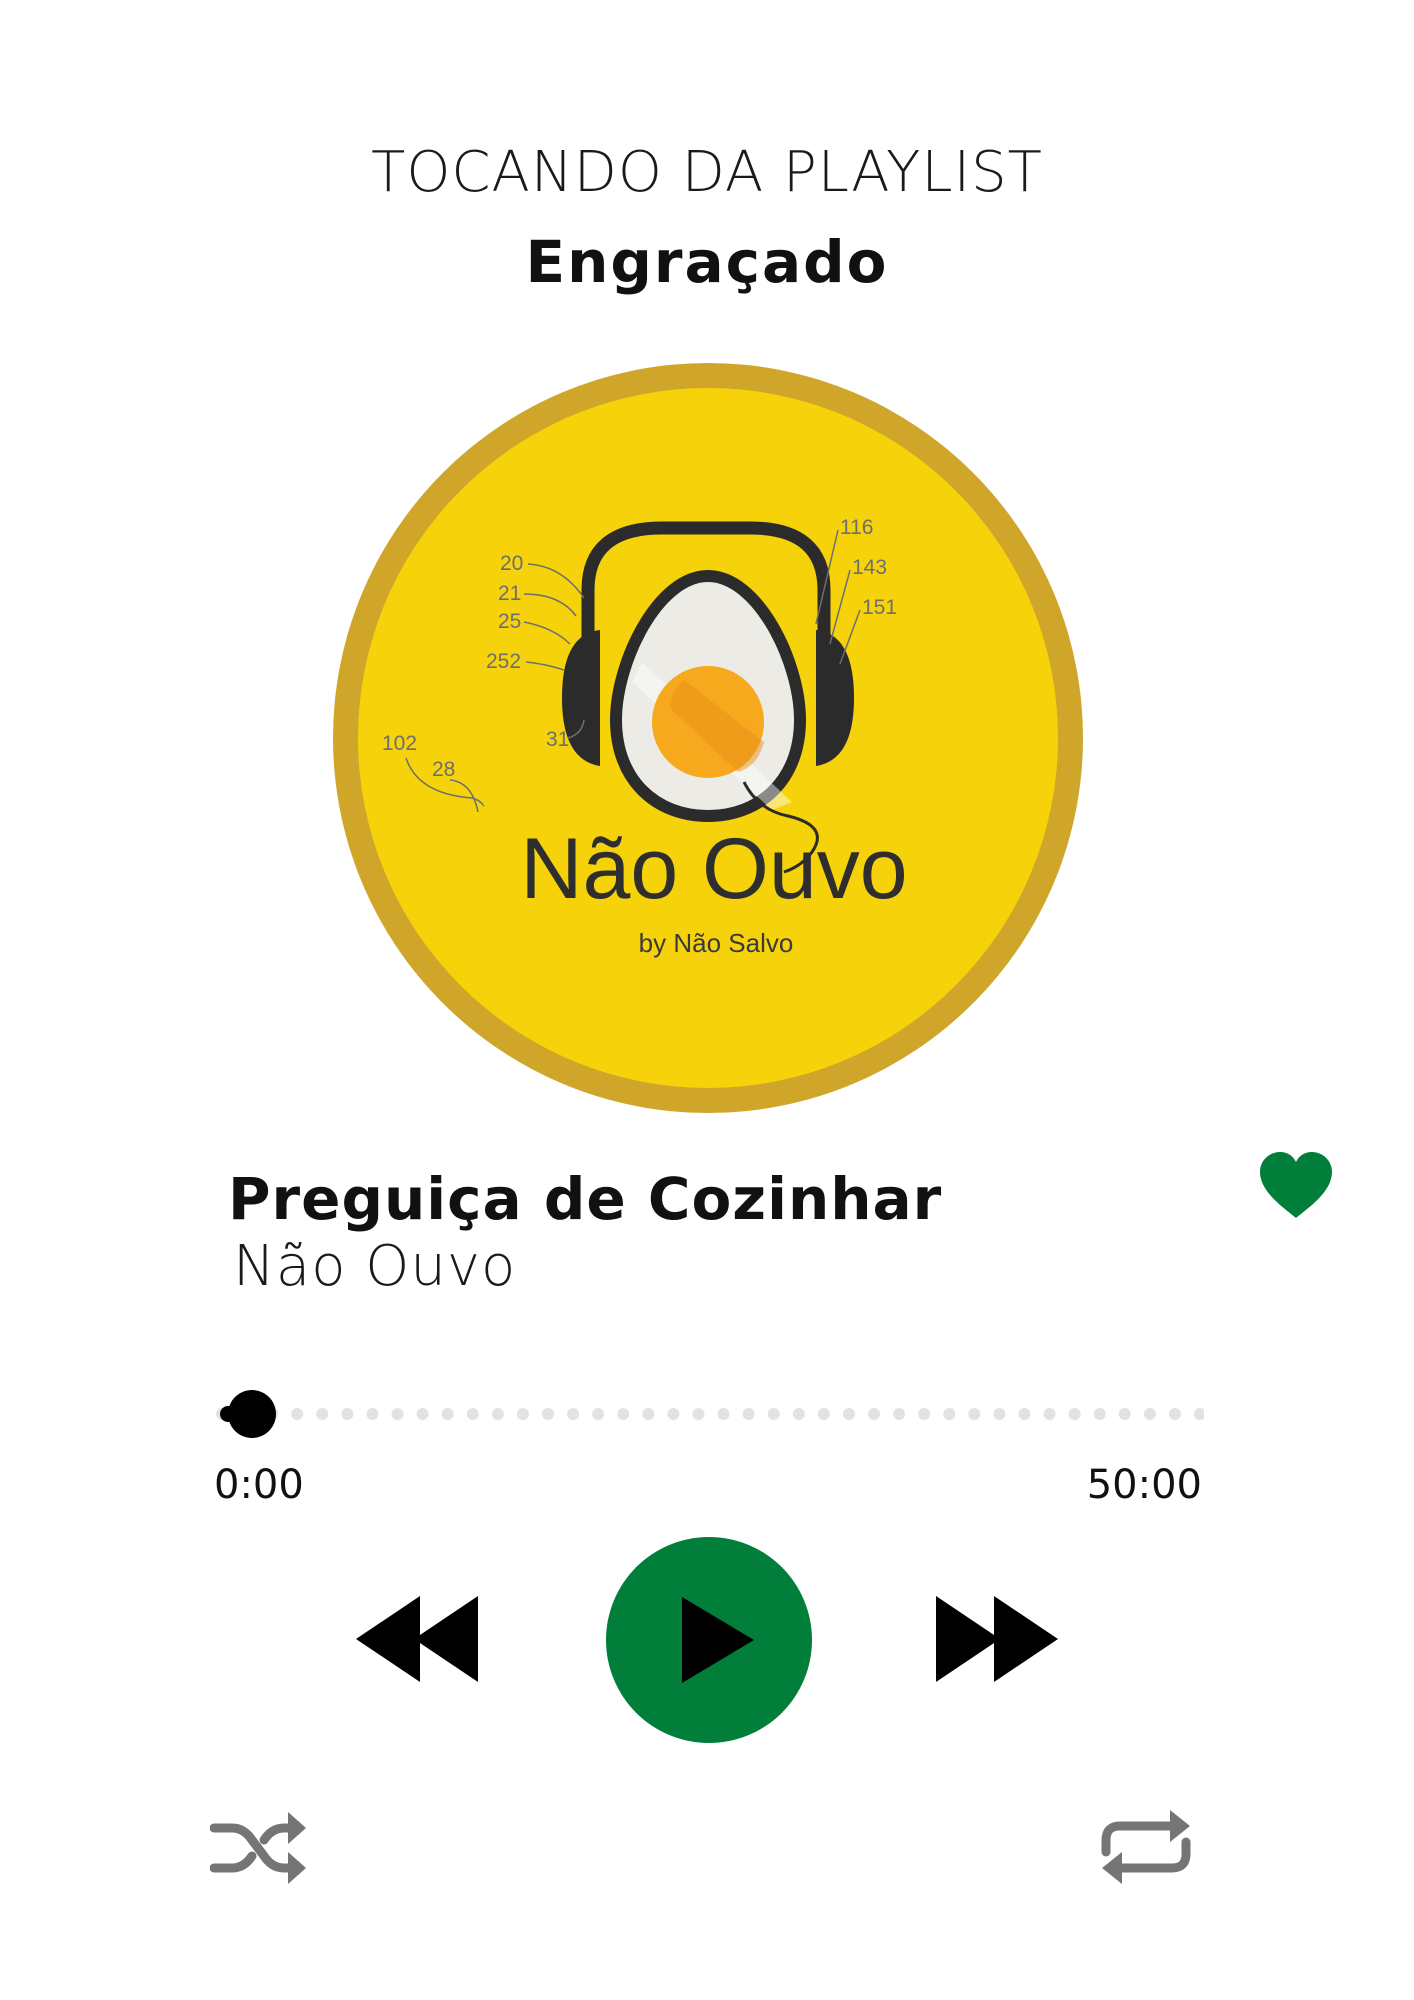  Describe the element at coordinates (879, 607) in the screenshot. I see `patent-label: 151` at that location.